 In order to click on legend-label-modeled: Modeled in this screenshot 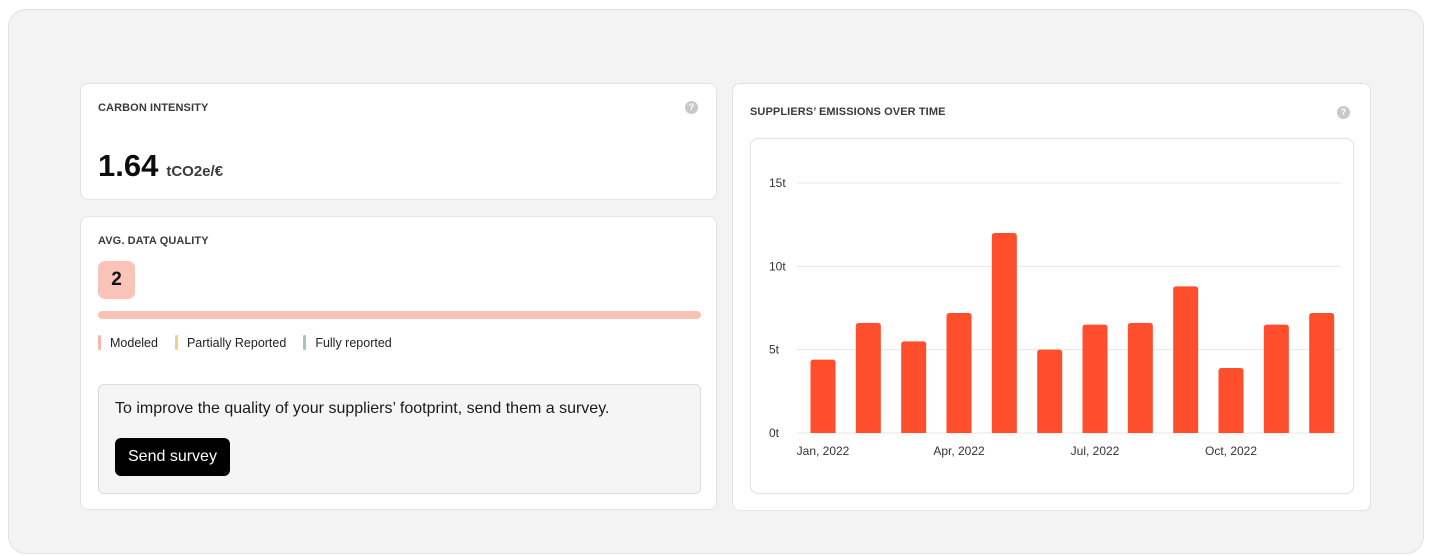, I will do `click(134, 342)`.